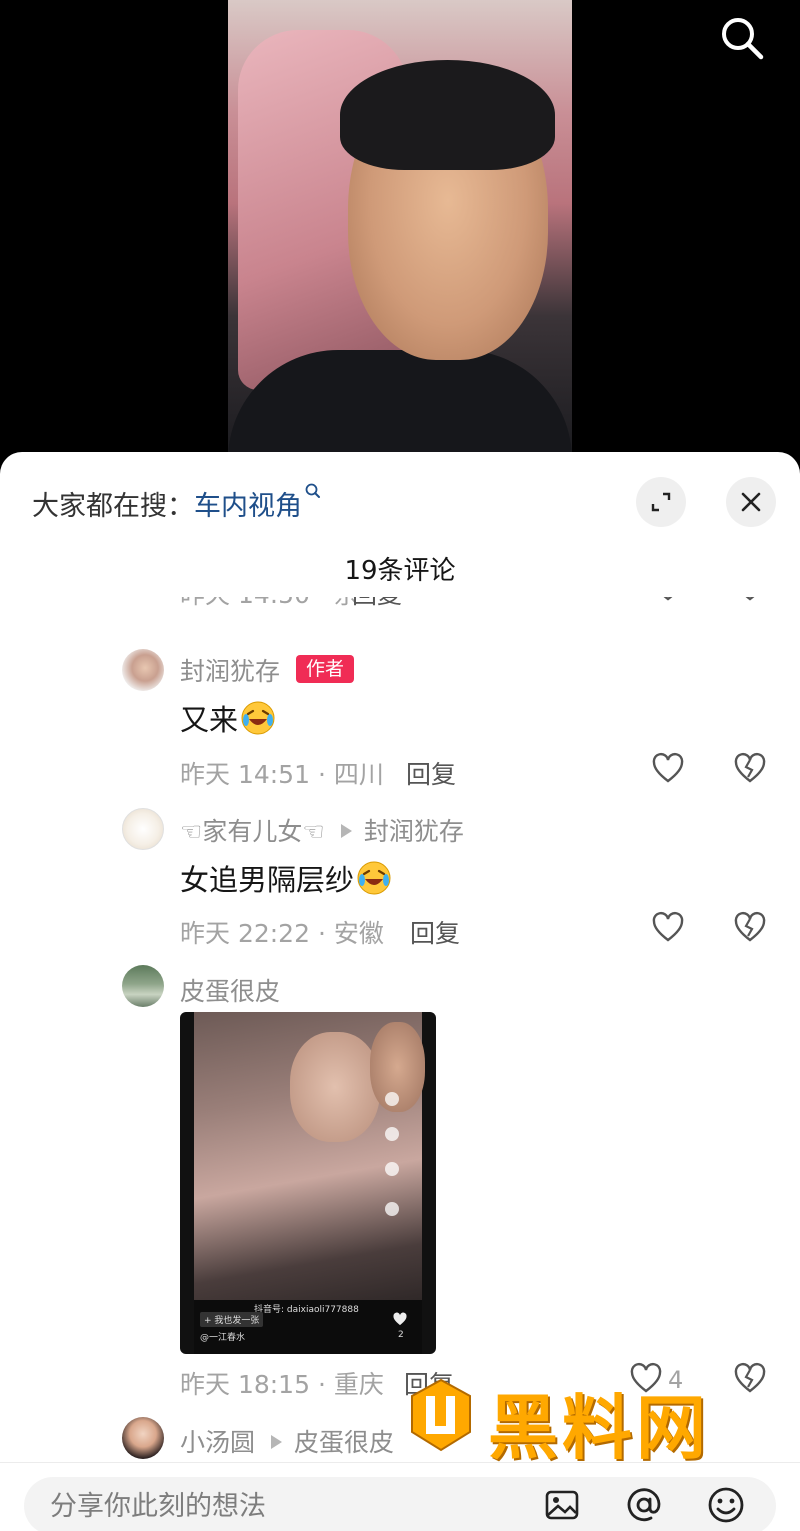 The image size is (800, 1531). Describe the element at coordinates (113, 506) in the screenshot. I see `trending-search-label: 大家都在搜：` at that location.